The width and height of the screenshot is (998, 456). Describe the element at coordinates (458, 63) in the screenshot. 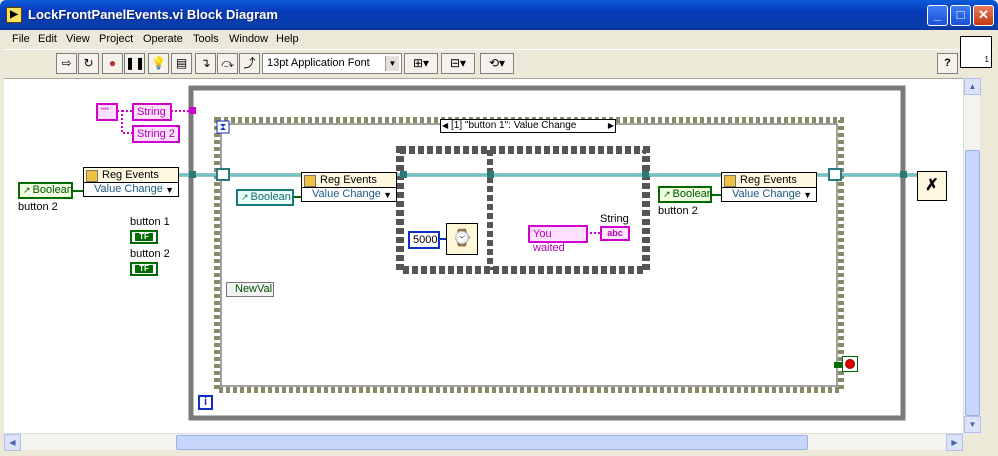

I see `distribute-objects-button: ⊟▾` at that location.